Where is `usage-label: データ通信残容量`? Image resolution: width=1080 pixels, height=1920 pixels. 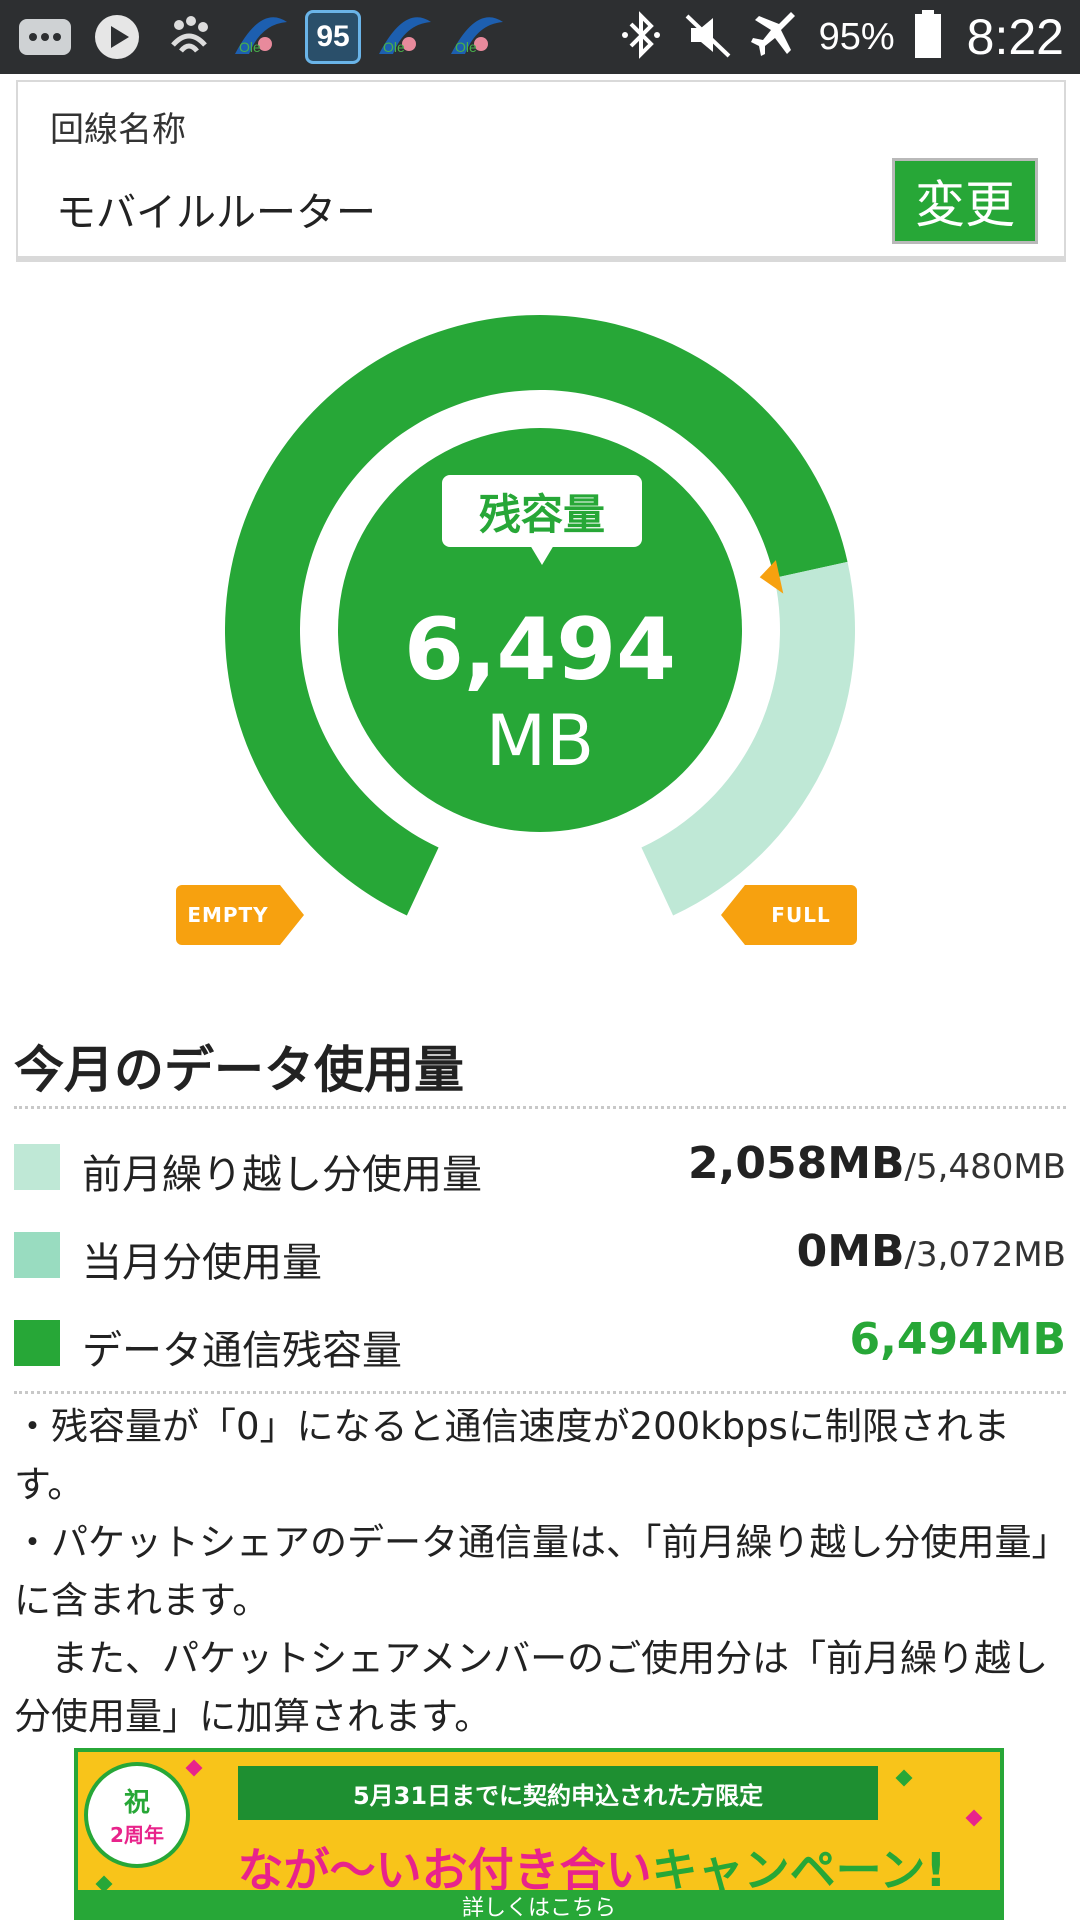
usage-label: データ通信残容量 is located at coordinates (242, 1351).